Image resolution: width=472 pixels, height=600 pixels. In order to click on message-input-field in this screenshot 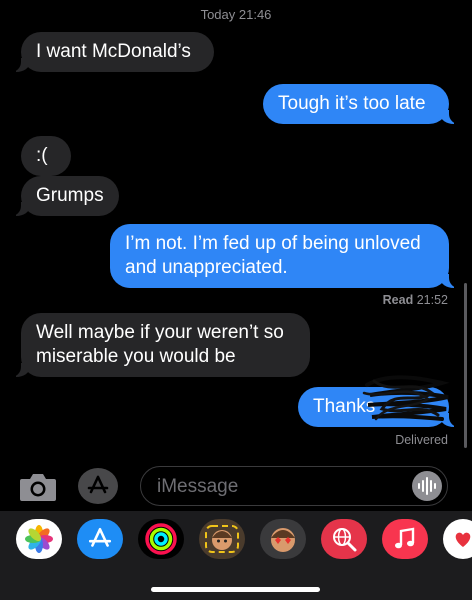, I will do `click(294, 486)`.